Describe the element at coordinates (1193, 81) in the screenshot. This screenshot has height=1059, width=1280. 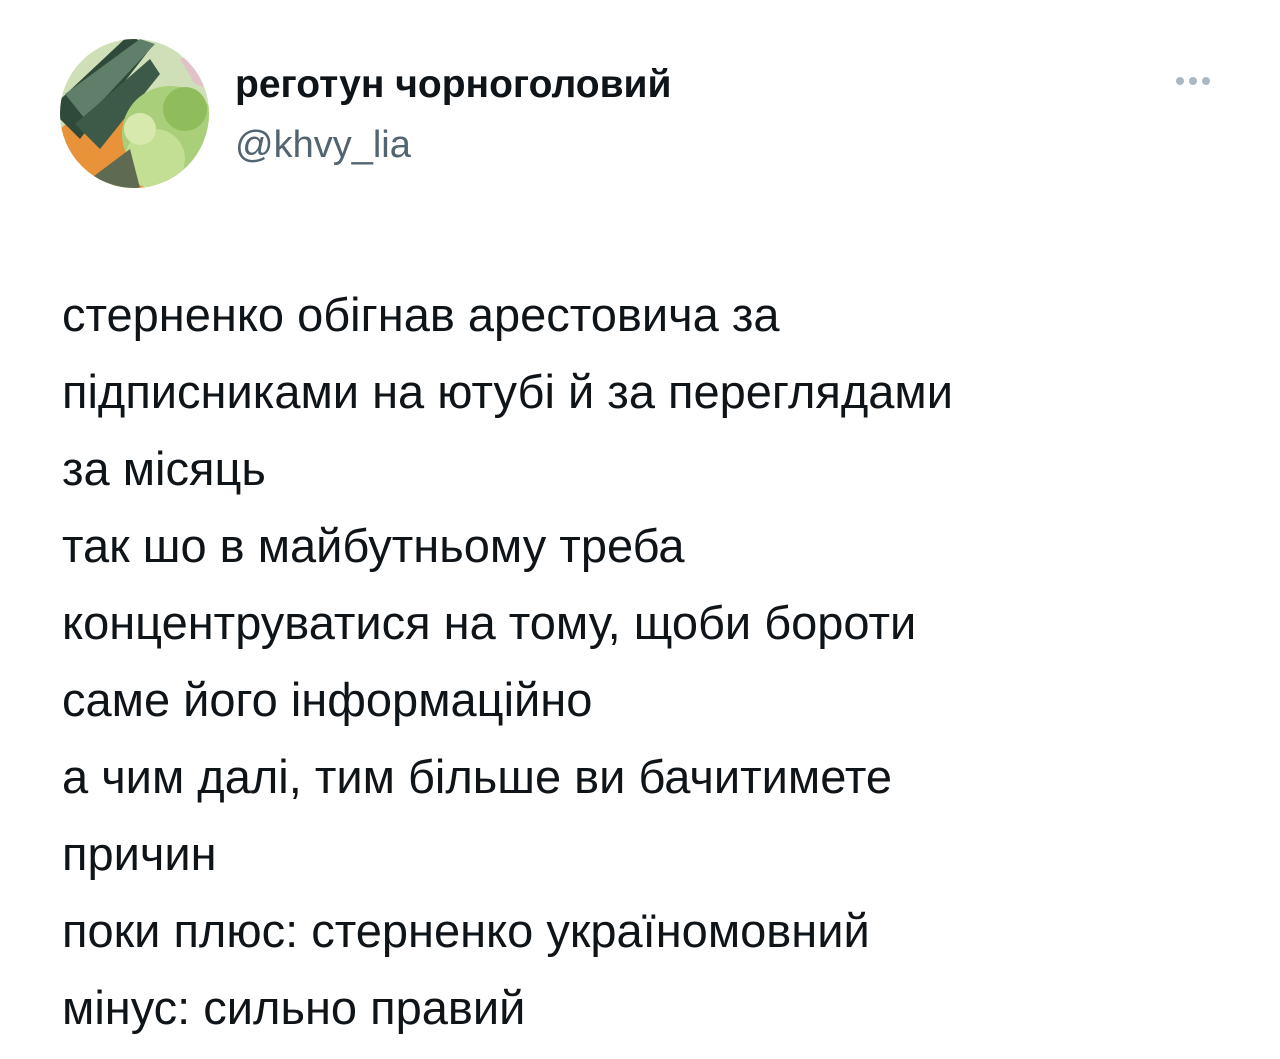
I see `ellipsis-icon` at that location.